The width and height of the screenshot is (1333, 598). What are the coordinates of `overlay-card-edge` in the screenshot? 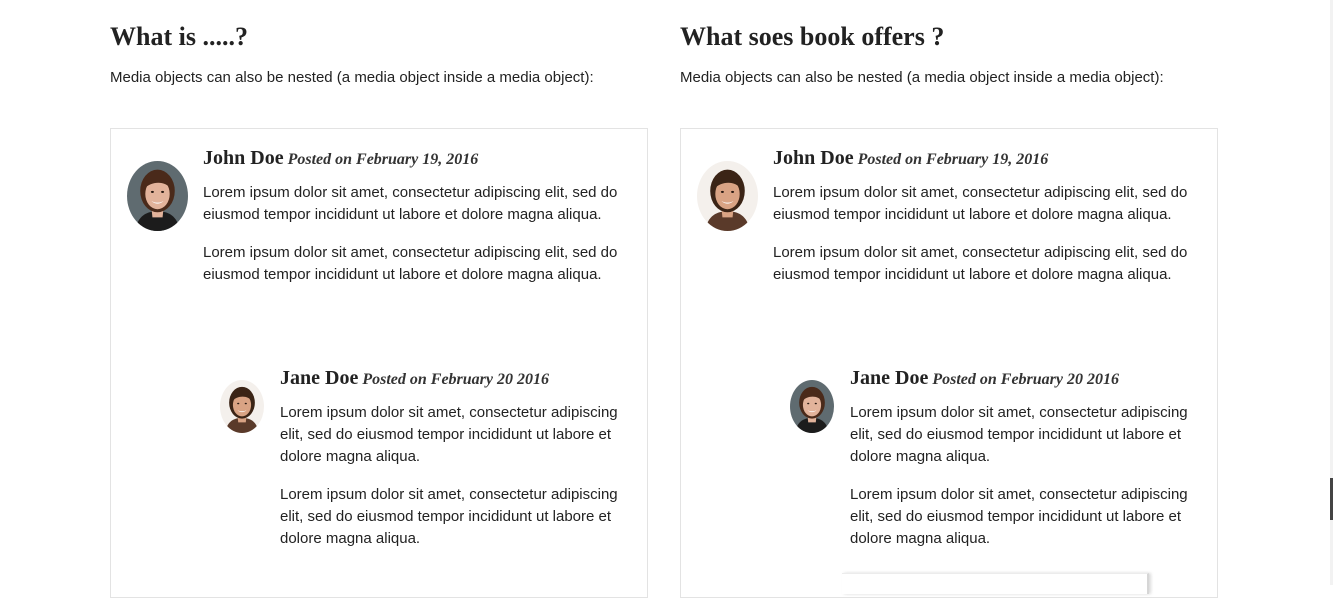 It's located at (995, 583).